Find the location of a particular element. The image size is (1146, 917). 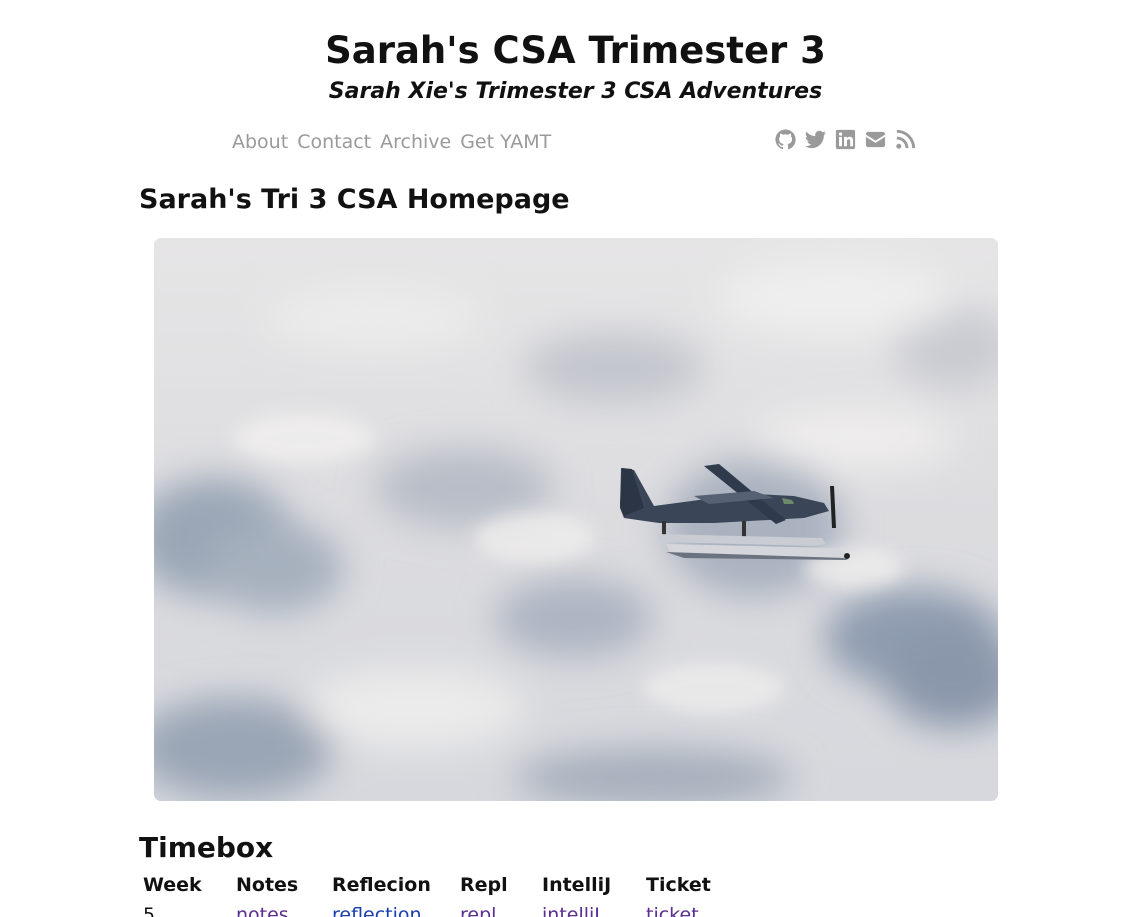

site-tagline: Sarah Xie's Trimester 3 CSA Adventures is located at coordinates (575, 91).